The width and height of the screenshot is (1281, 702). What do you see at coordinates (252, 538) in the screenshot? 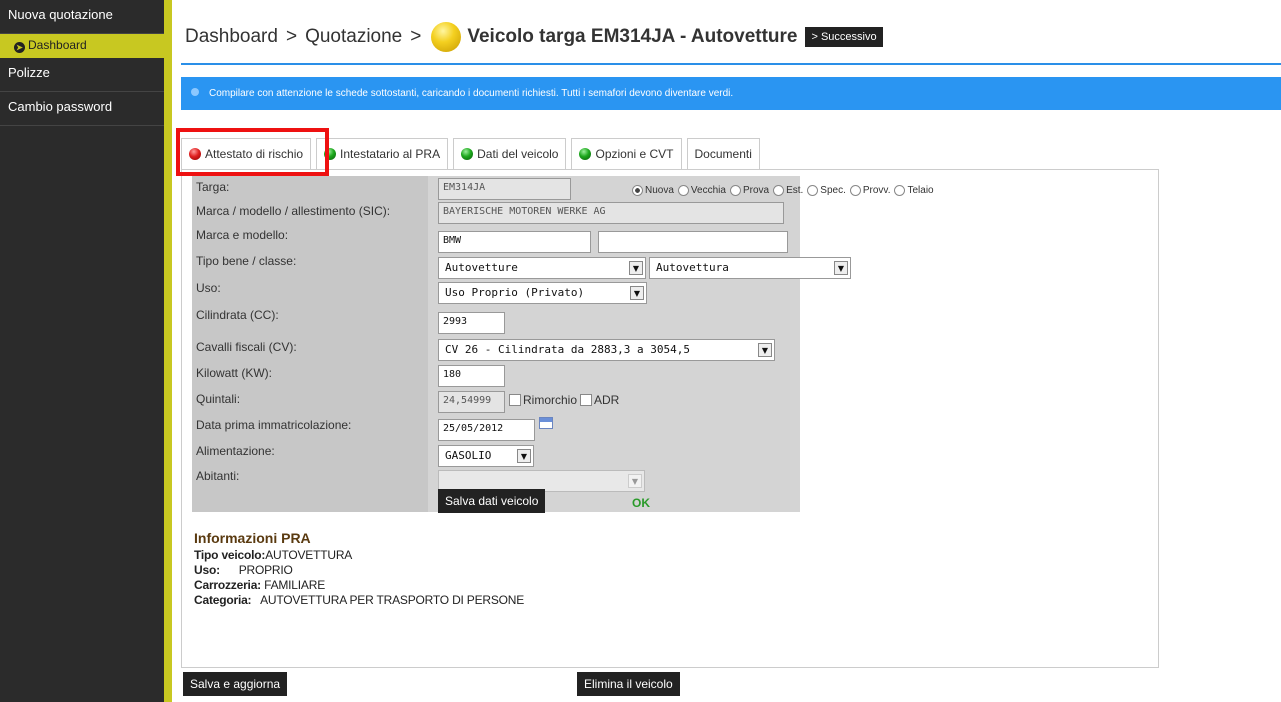
I see `pra-title: Informazioni PRA` at bounding box center [252, 538].